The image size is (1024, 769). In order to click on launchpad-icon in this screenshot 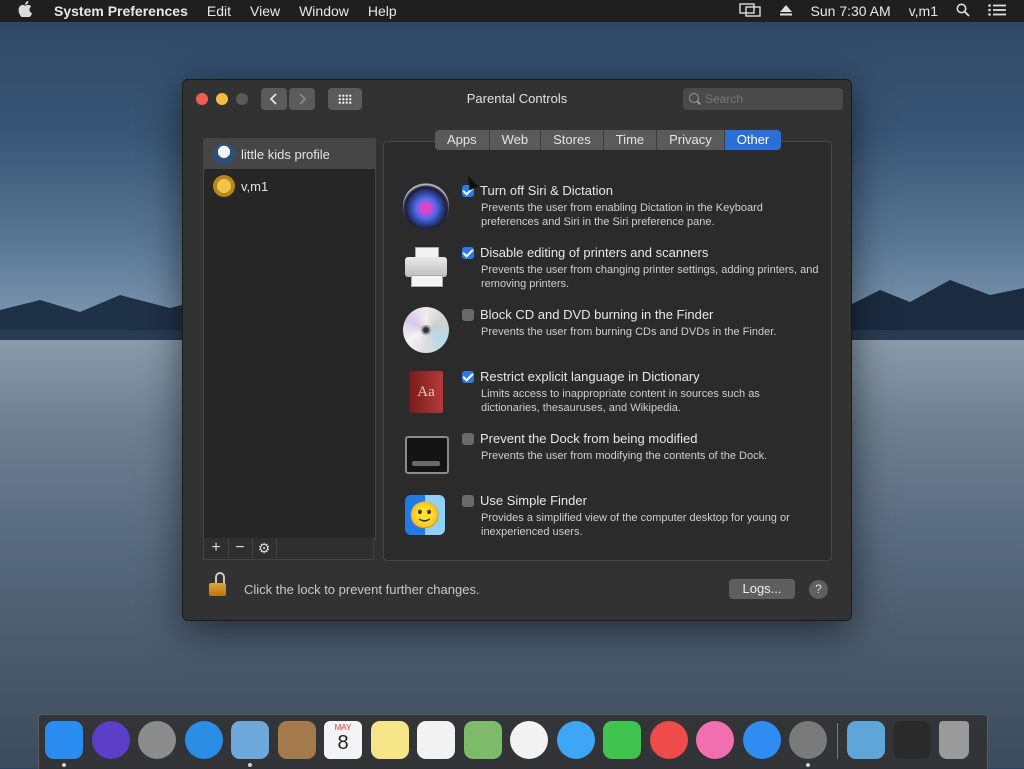, I will do `click(157, 740)`.